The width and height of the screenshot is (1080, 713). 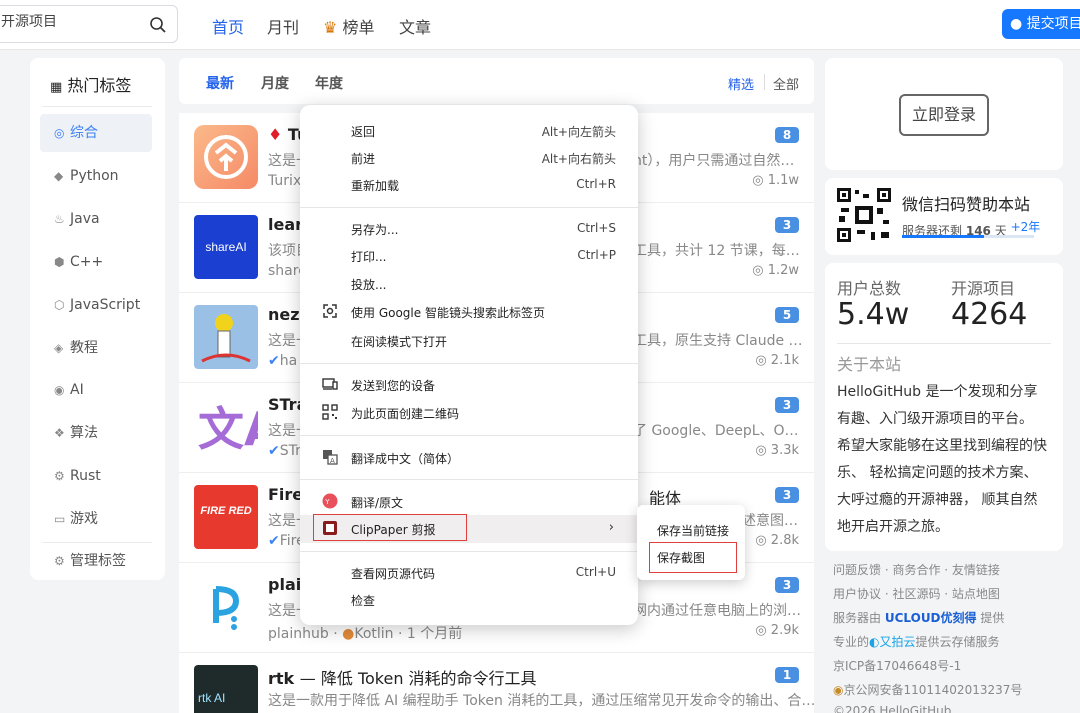 I want to click on project-title: rtk — 降低 Token 消耗的命令行工具, so click(x=402, y=677).